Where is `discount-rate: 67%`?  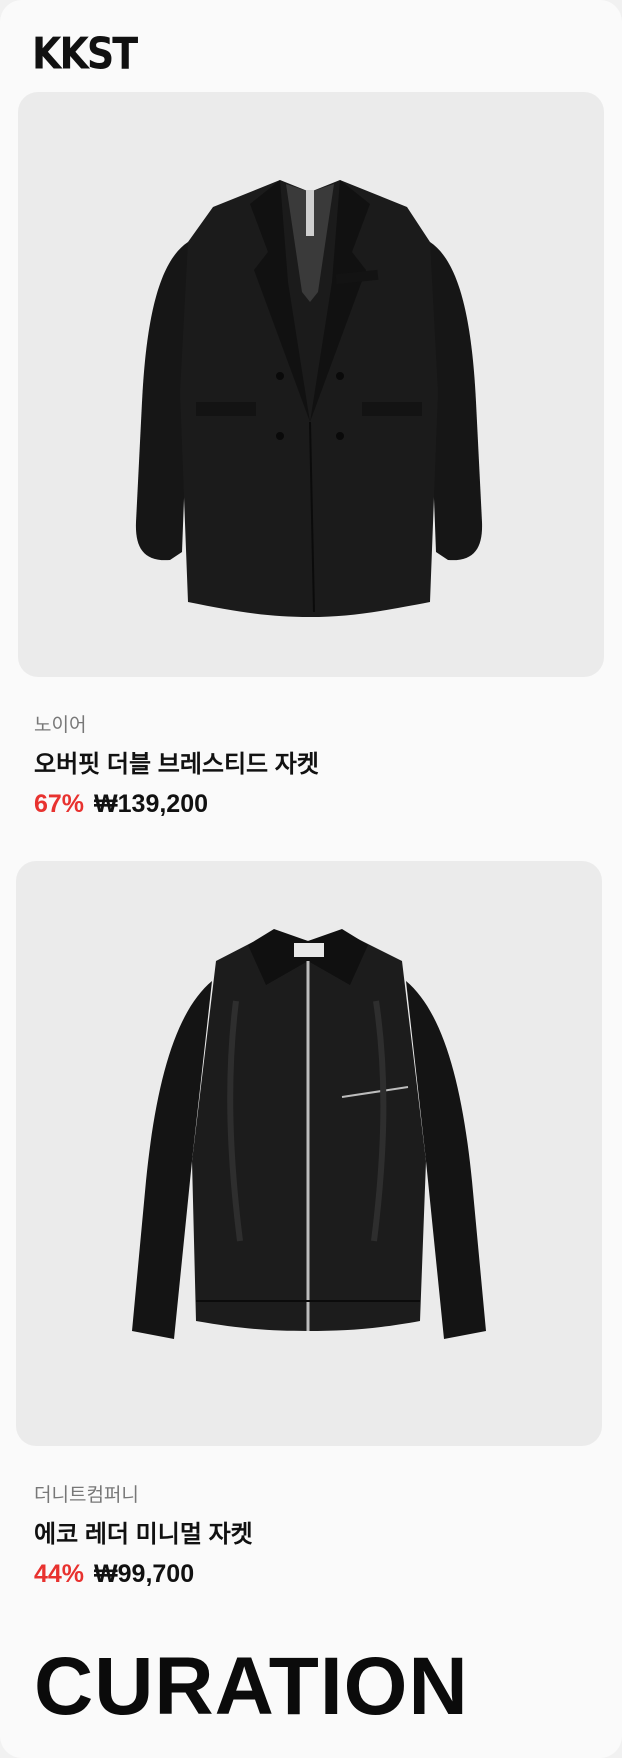
discount-rate: 67% is located at coordinates (59, 804).